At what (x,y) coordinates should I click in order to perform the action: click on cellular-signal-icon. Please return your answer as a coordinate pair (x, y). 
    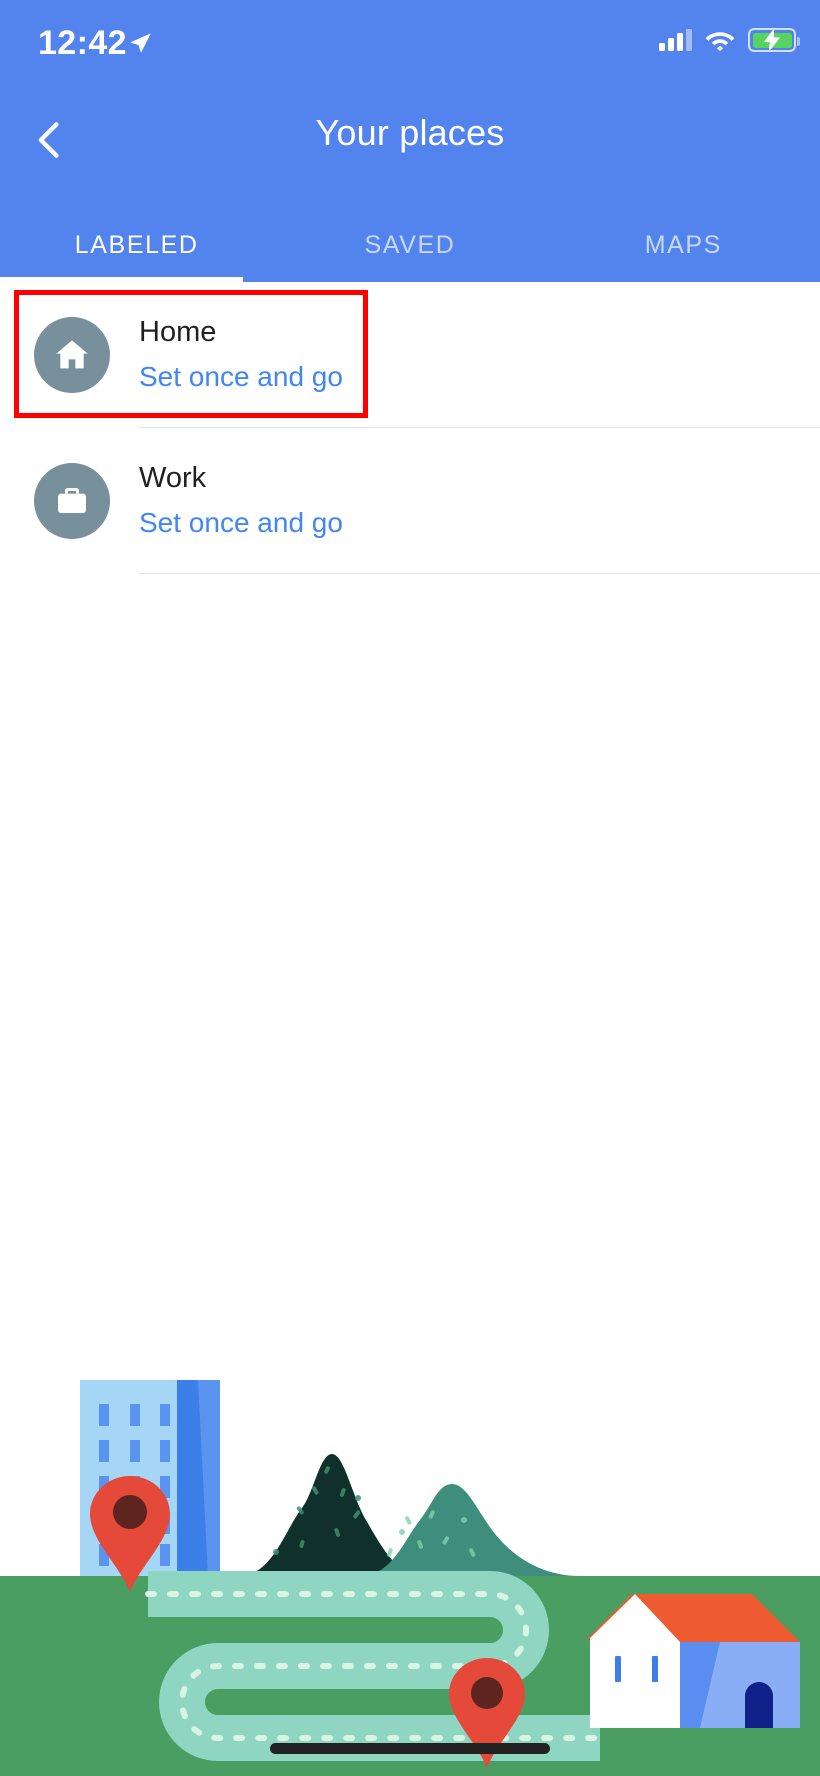
    Looking at the image, I should click on (675, 40).